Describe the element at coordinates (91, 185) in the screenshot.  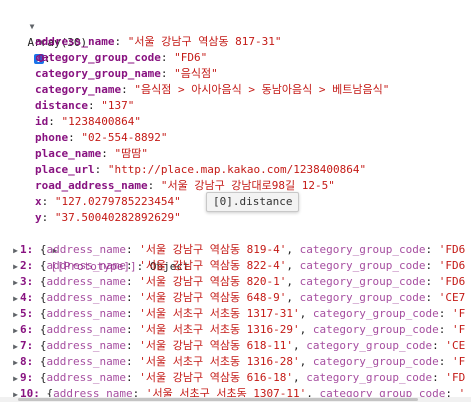
I see `field-key: road_address_name` at that location.